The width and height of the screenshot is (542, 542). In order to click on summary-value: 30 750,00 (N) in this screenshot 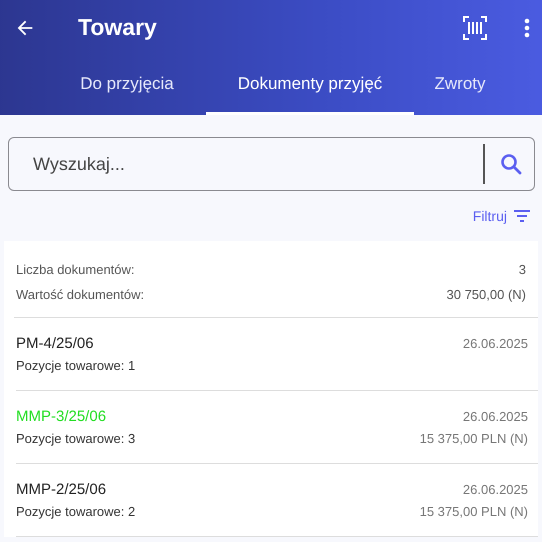, I will do `click(486, 294)`.